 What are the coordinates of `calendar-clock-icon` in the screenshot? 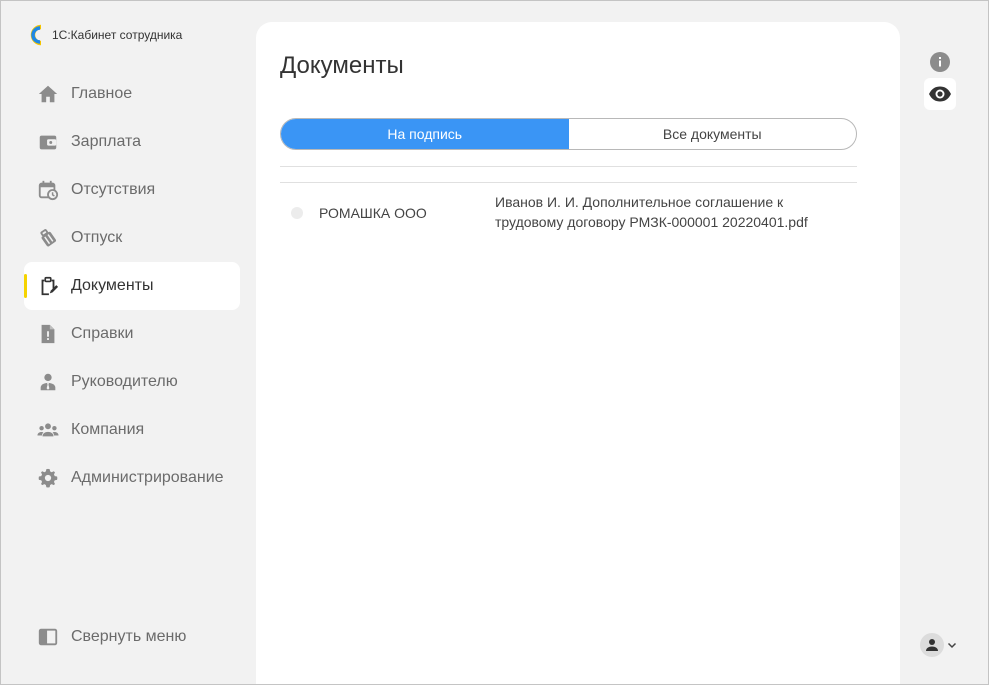 It's located at (48, 190).